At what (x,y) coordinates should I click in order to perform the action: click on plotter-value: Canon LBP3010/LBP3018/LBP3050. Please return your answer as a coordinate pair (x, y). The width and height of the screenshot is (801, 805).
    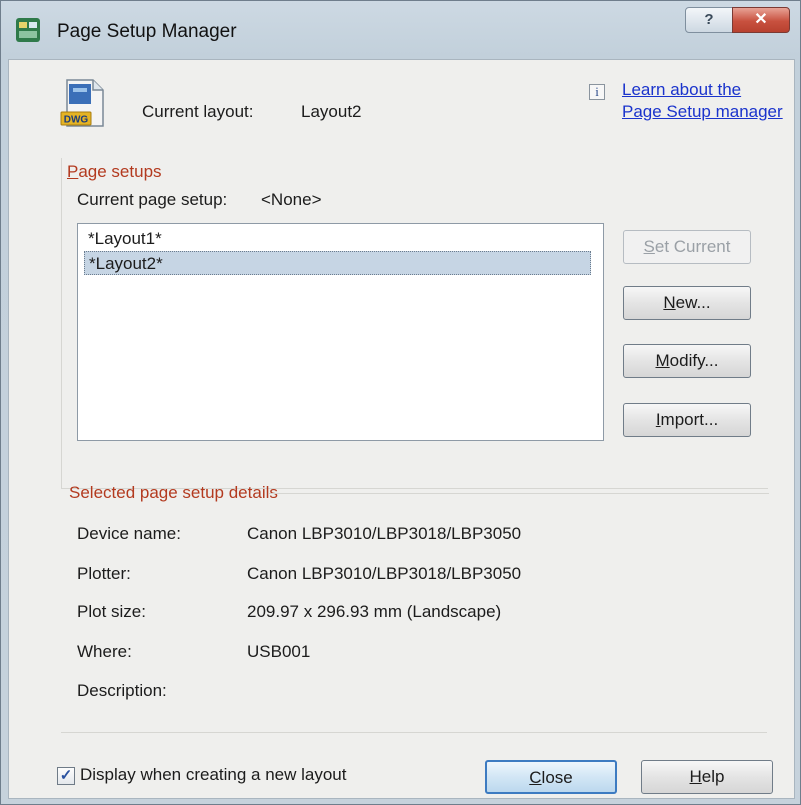
    Looking at the image, I should click on (384, 573).